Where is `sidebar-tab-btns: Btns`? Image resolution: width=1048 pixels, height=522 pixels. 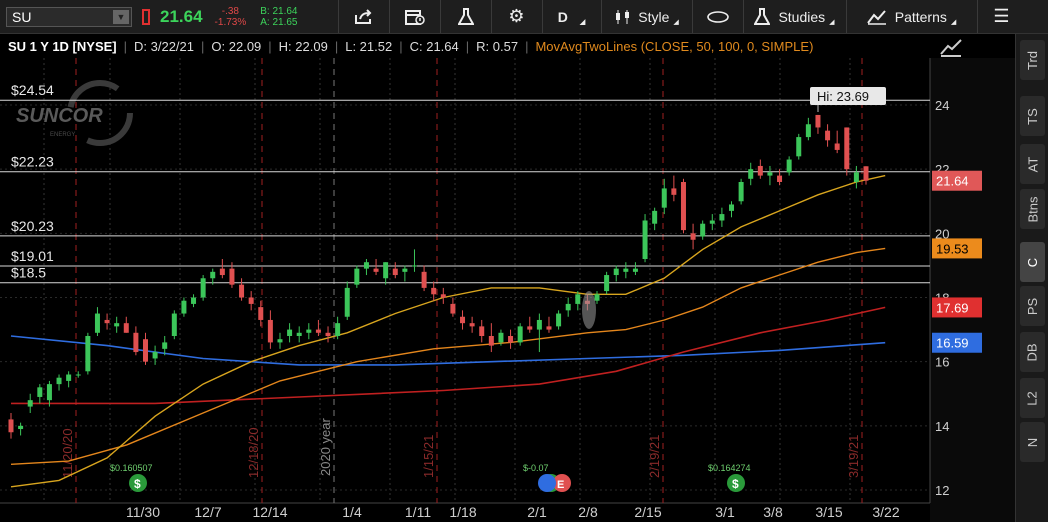
sidebar-tab-btns: Btns is located at coordinates (1032, 209).